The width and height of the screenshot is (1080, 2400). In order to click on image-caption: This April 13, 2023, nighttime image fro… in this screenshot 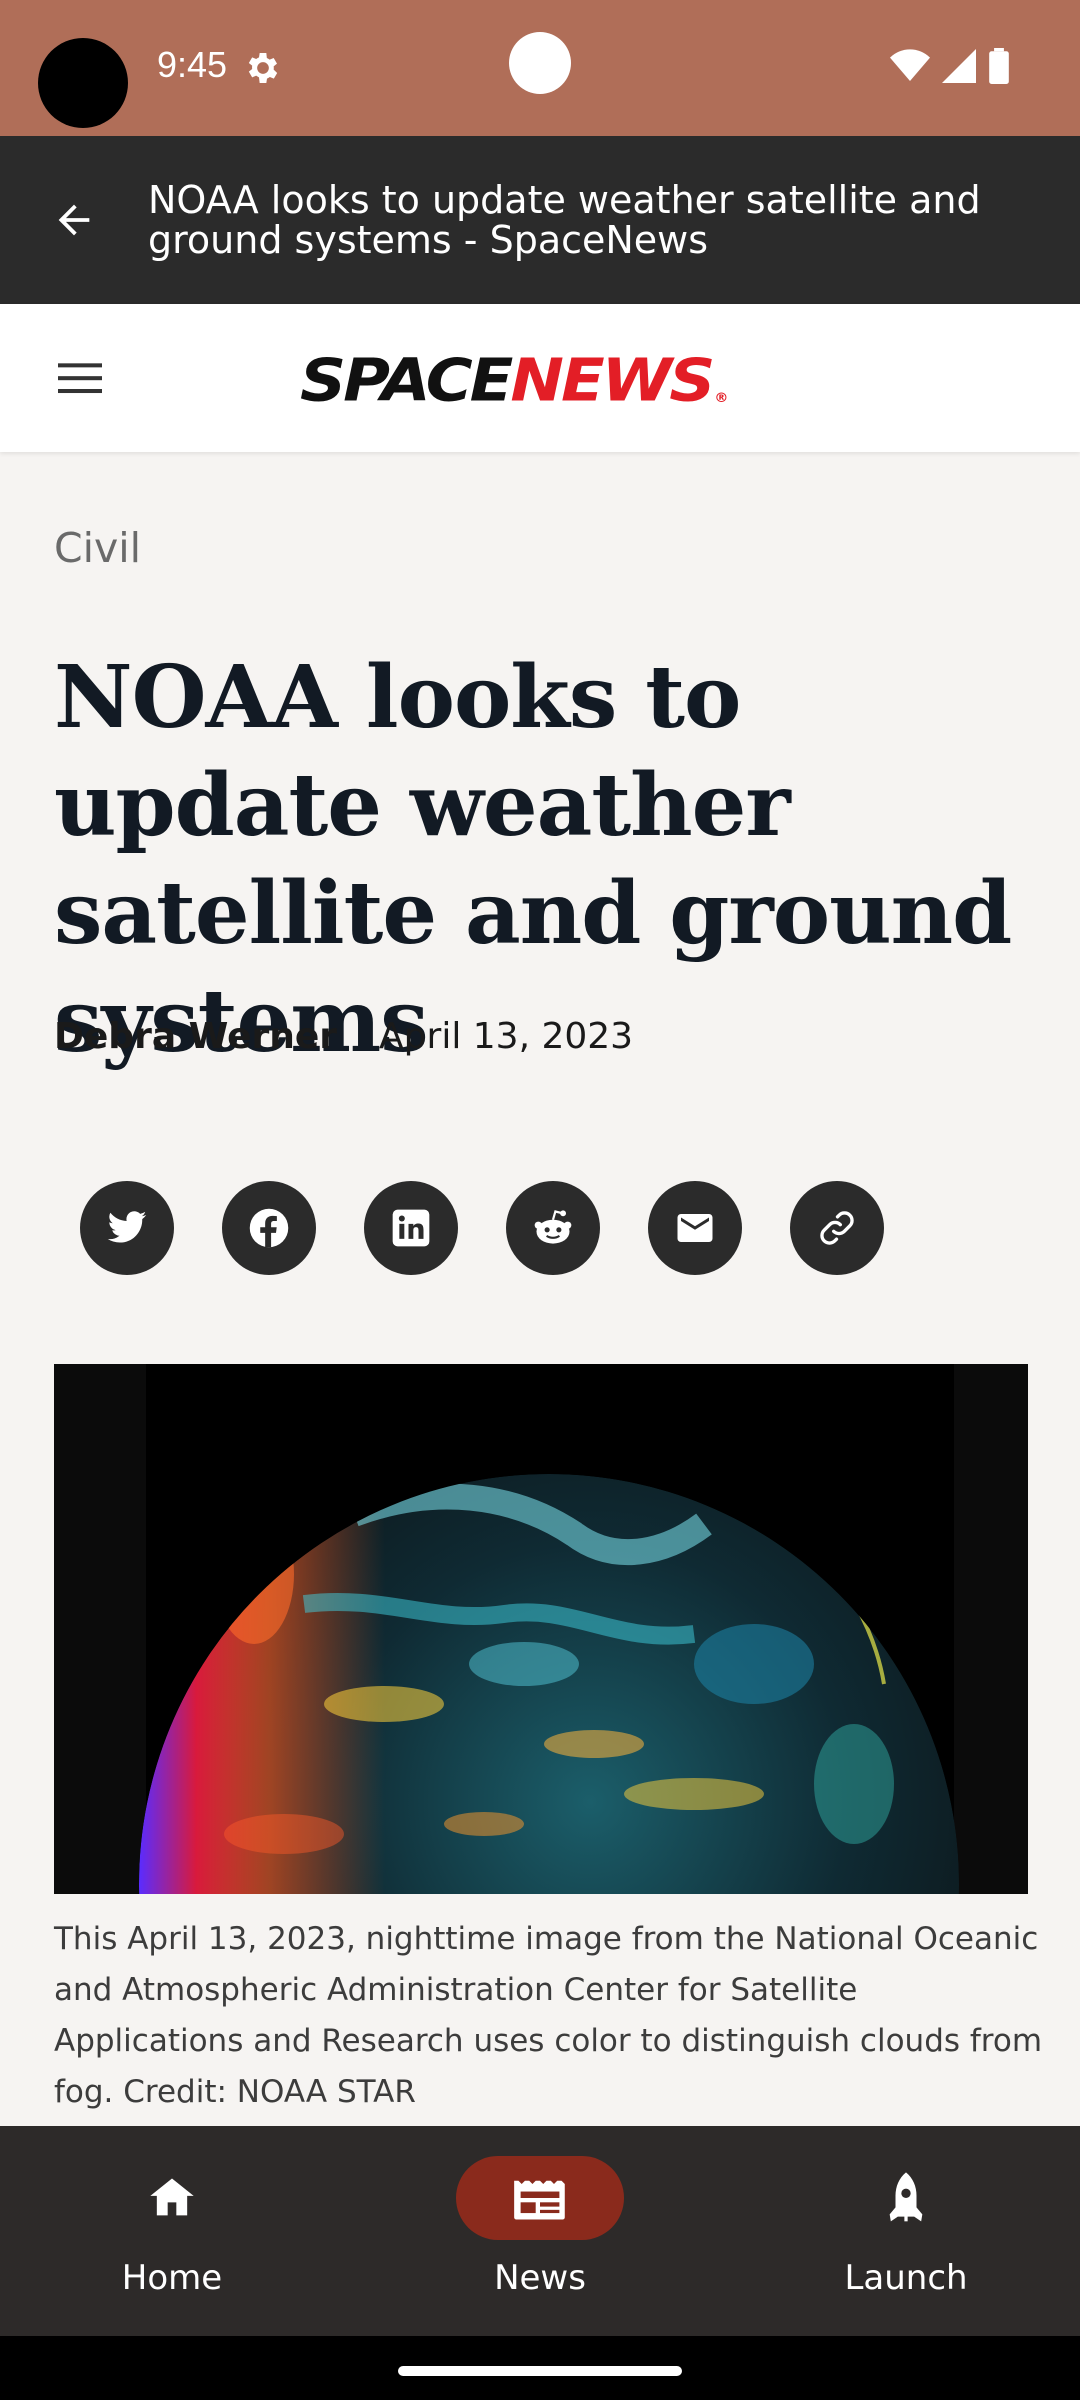, I will do `click(548, 2015)`.